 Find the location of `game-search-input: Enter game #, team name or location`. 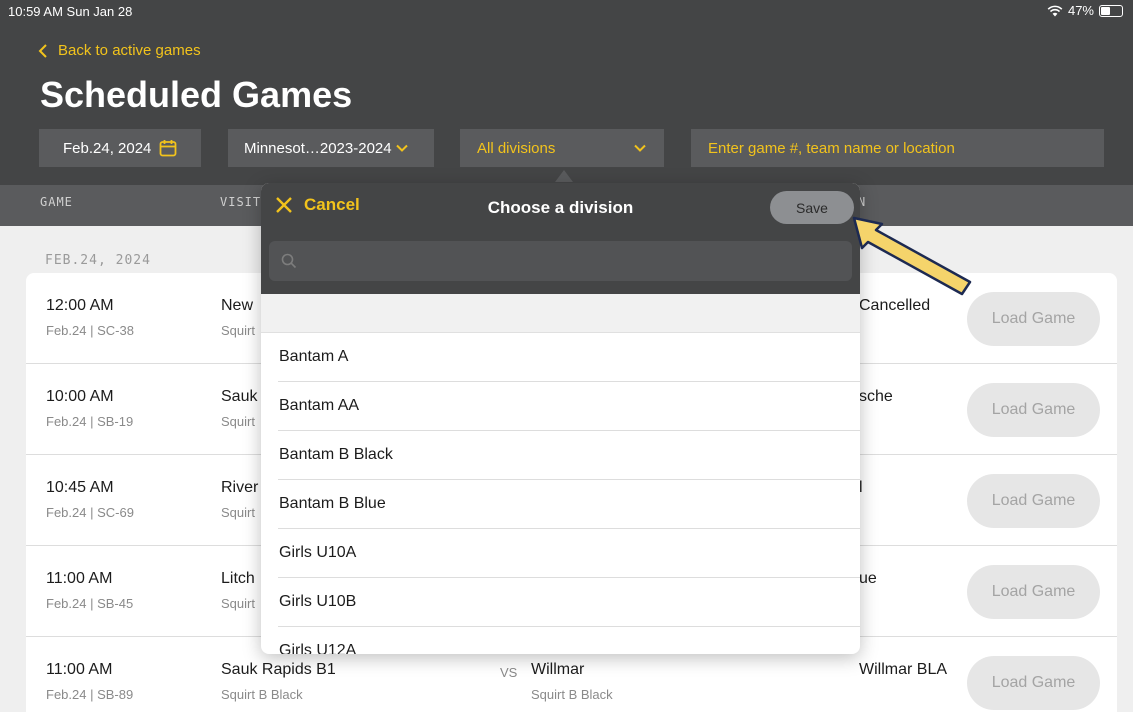

game-search-input: Enter game #, team name or location is located at coordinates (897, 148).